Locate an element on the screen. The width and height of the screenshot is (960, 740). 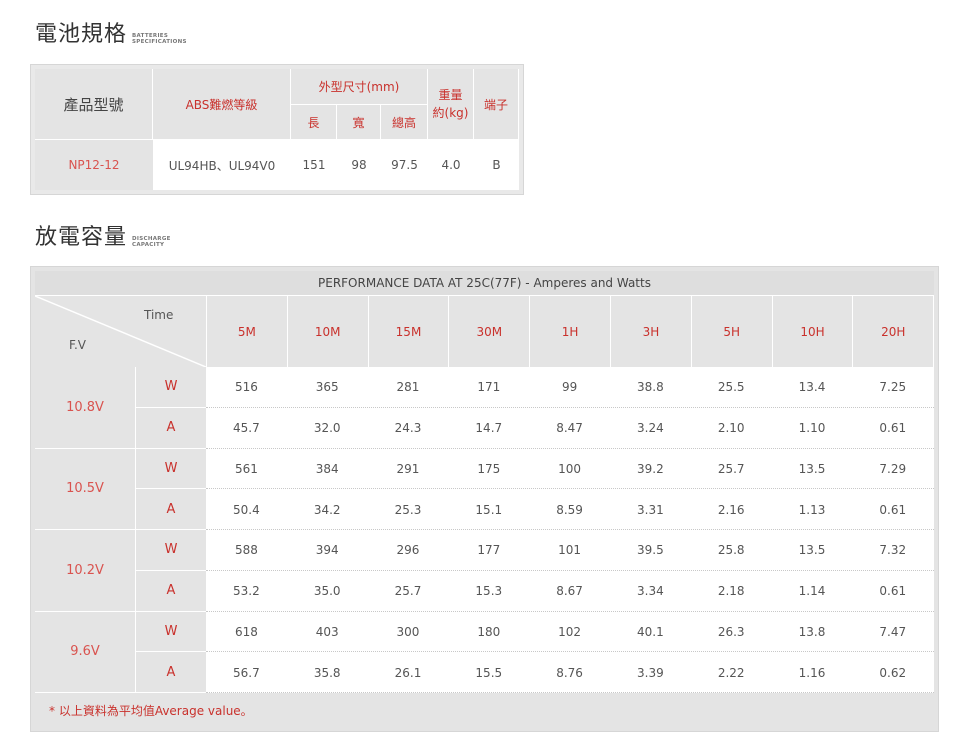
data-cell: 7.25 is located at coordinates (893, 387).